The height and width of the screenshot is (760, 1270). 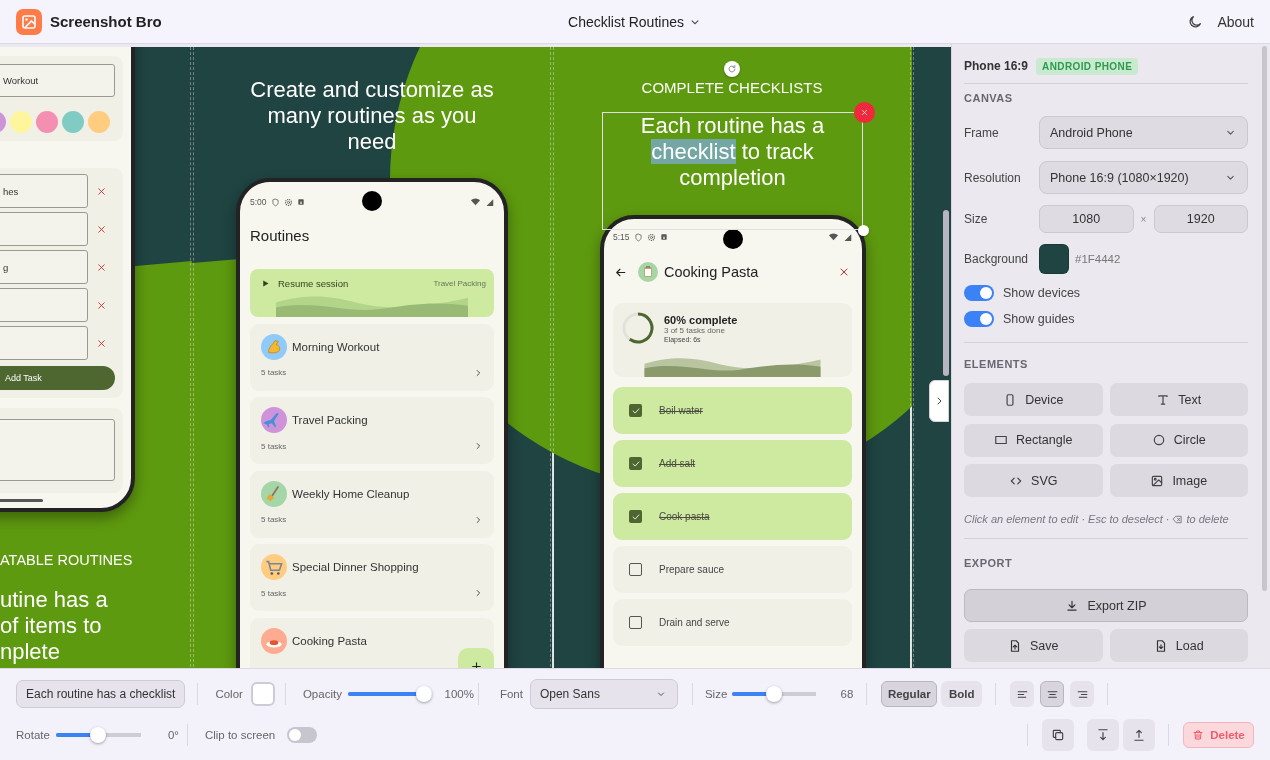 What do you see at coordinates (732, 516) in the screenshot?
I see `task-item: Cook pasta` at bounding box center [732, 516].